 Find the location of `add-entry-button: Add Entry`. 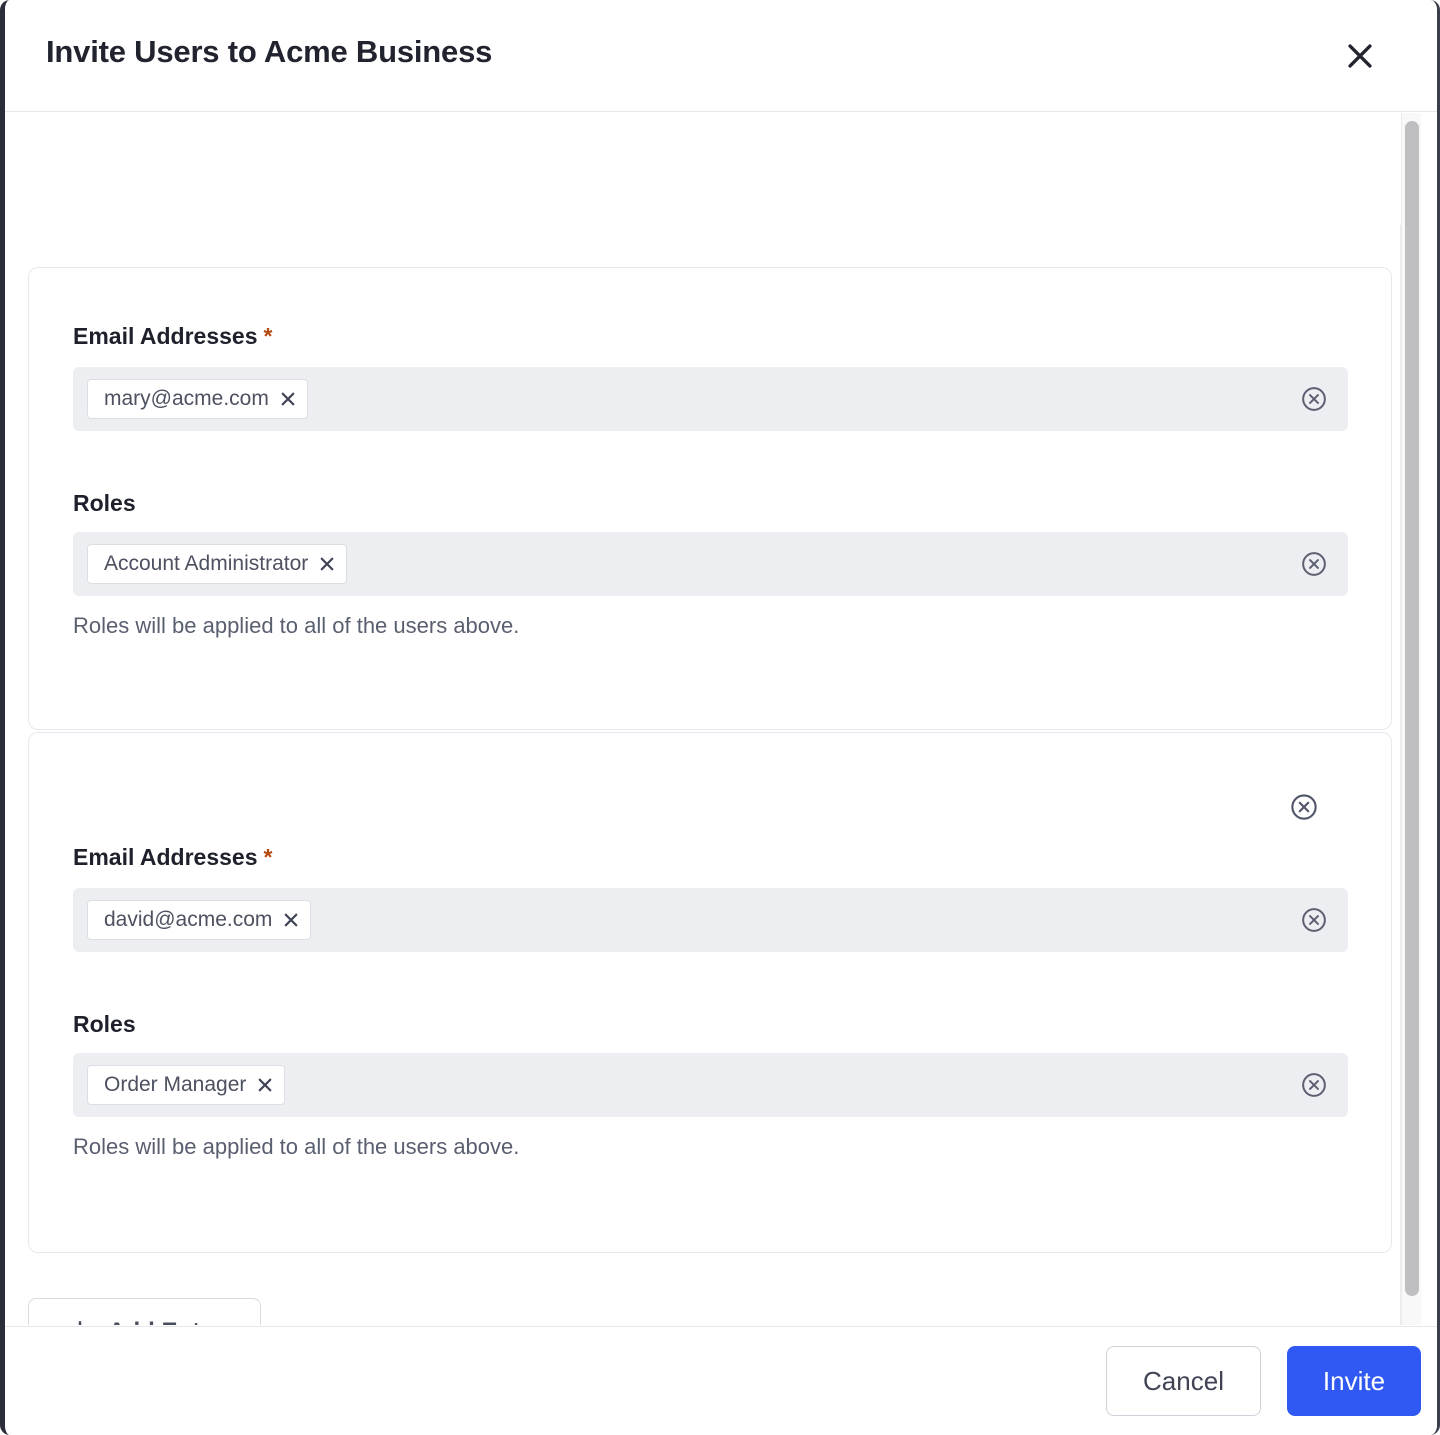

add-entry-button: Add Entry is located at coordinates (144, 1311).